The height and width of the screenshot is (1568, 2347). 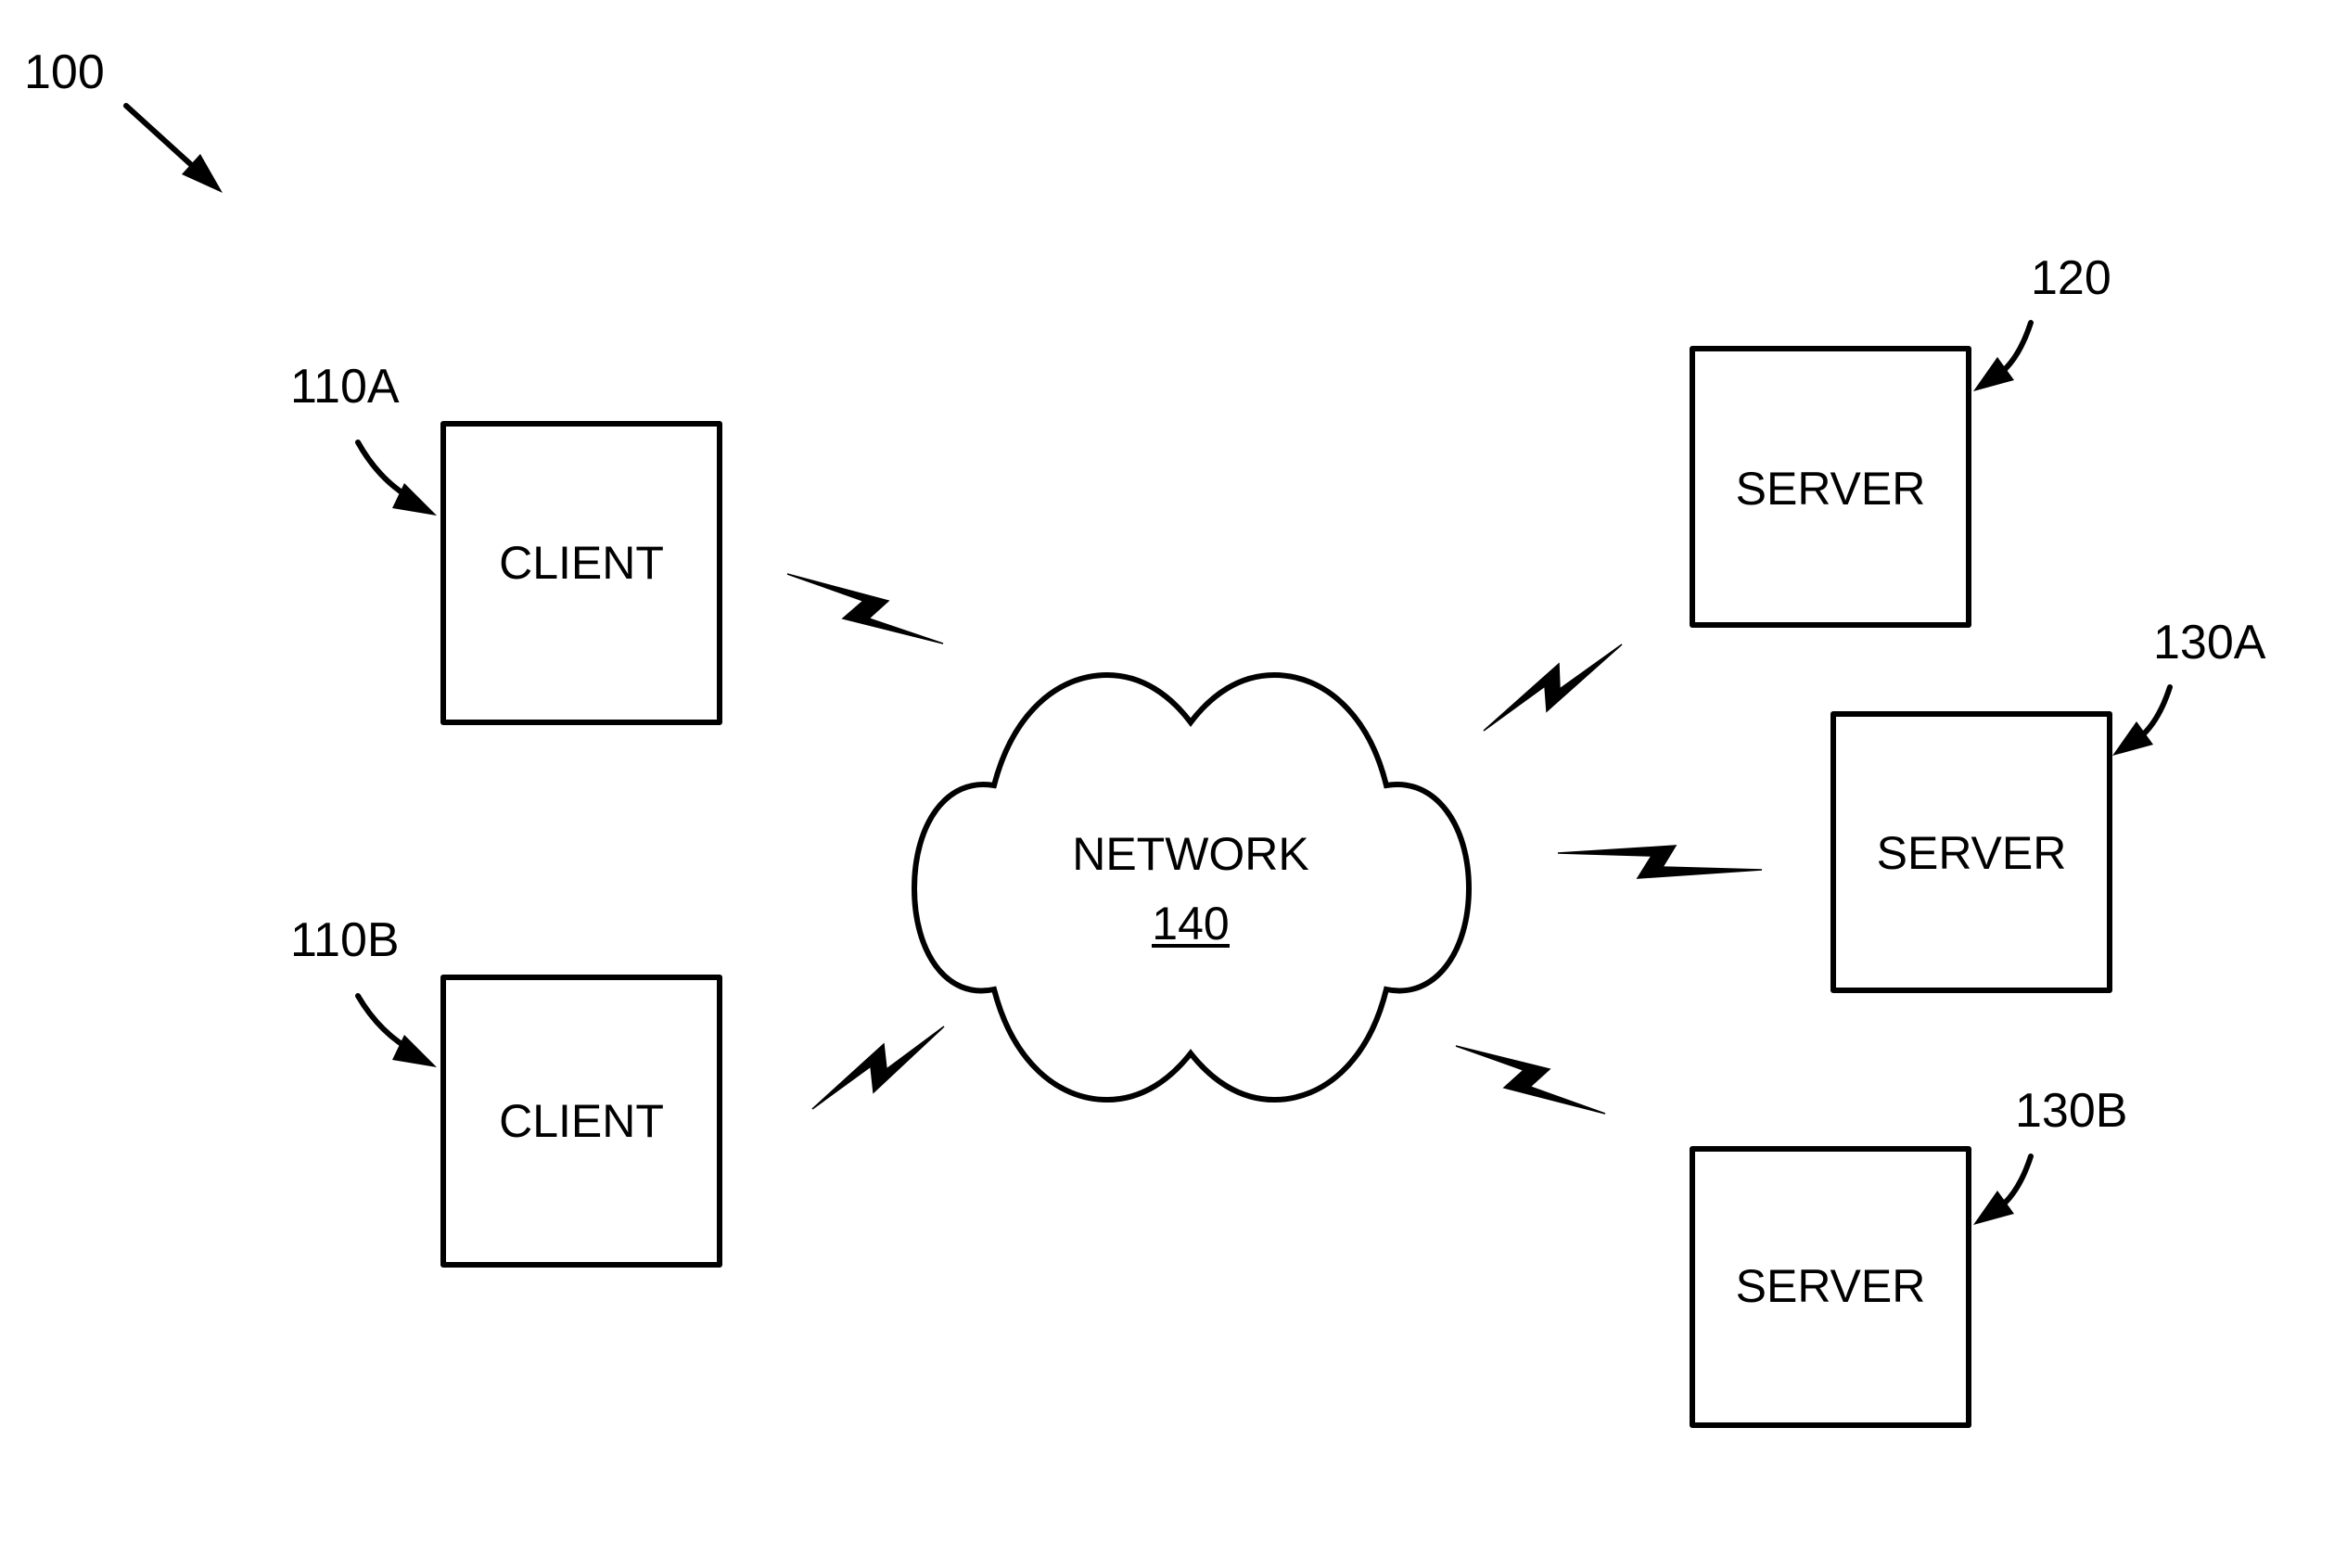 What do you see at coordinates (345, 940) in the screenshot?
I see `client-ref-label: 110B` at bounding box center [345, 940].